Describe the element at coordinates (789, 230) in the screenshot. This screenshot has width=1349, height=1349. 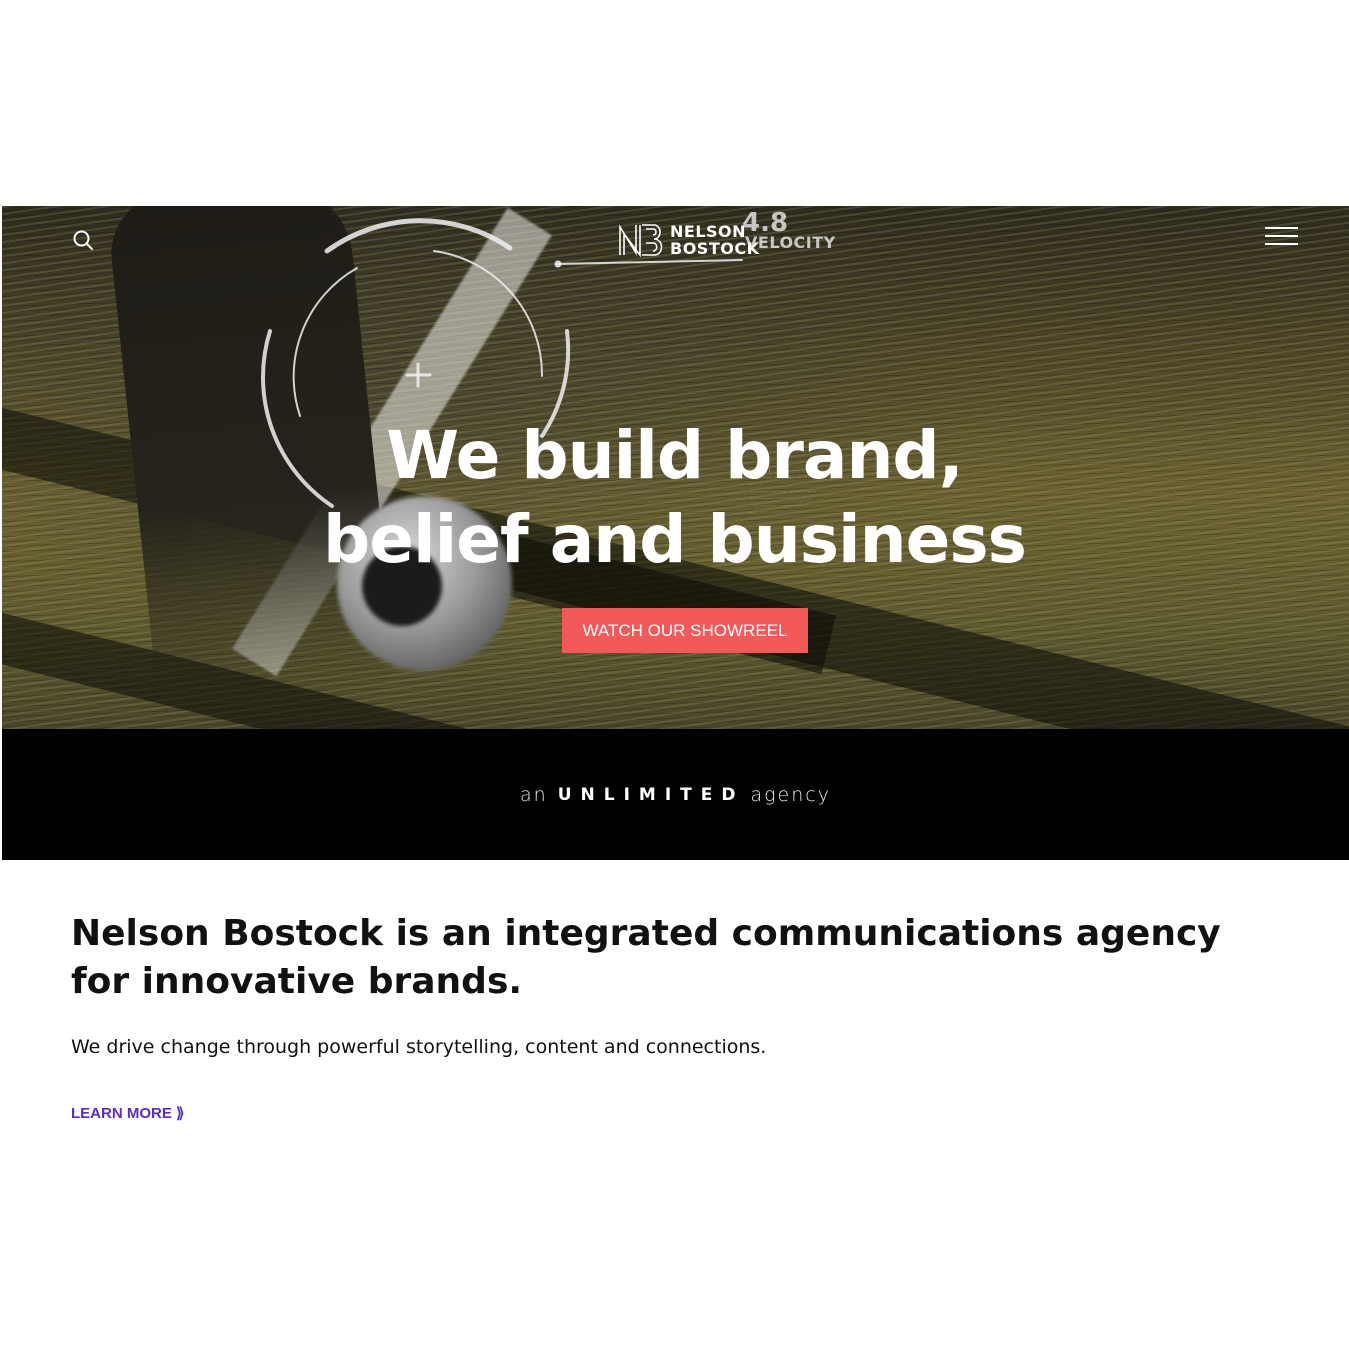
I see `hud-velocity-readout: 4.8 VELOCITY` at that location.